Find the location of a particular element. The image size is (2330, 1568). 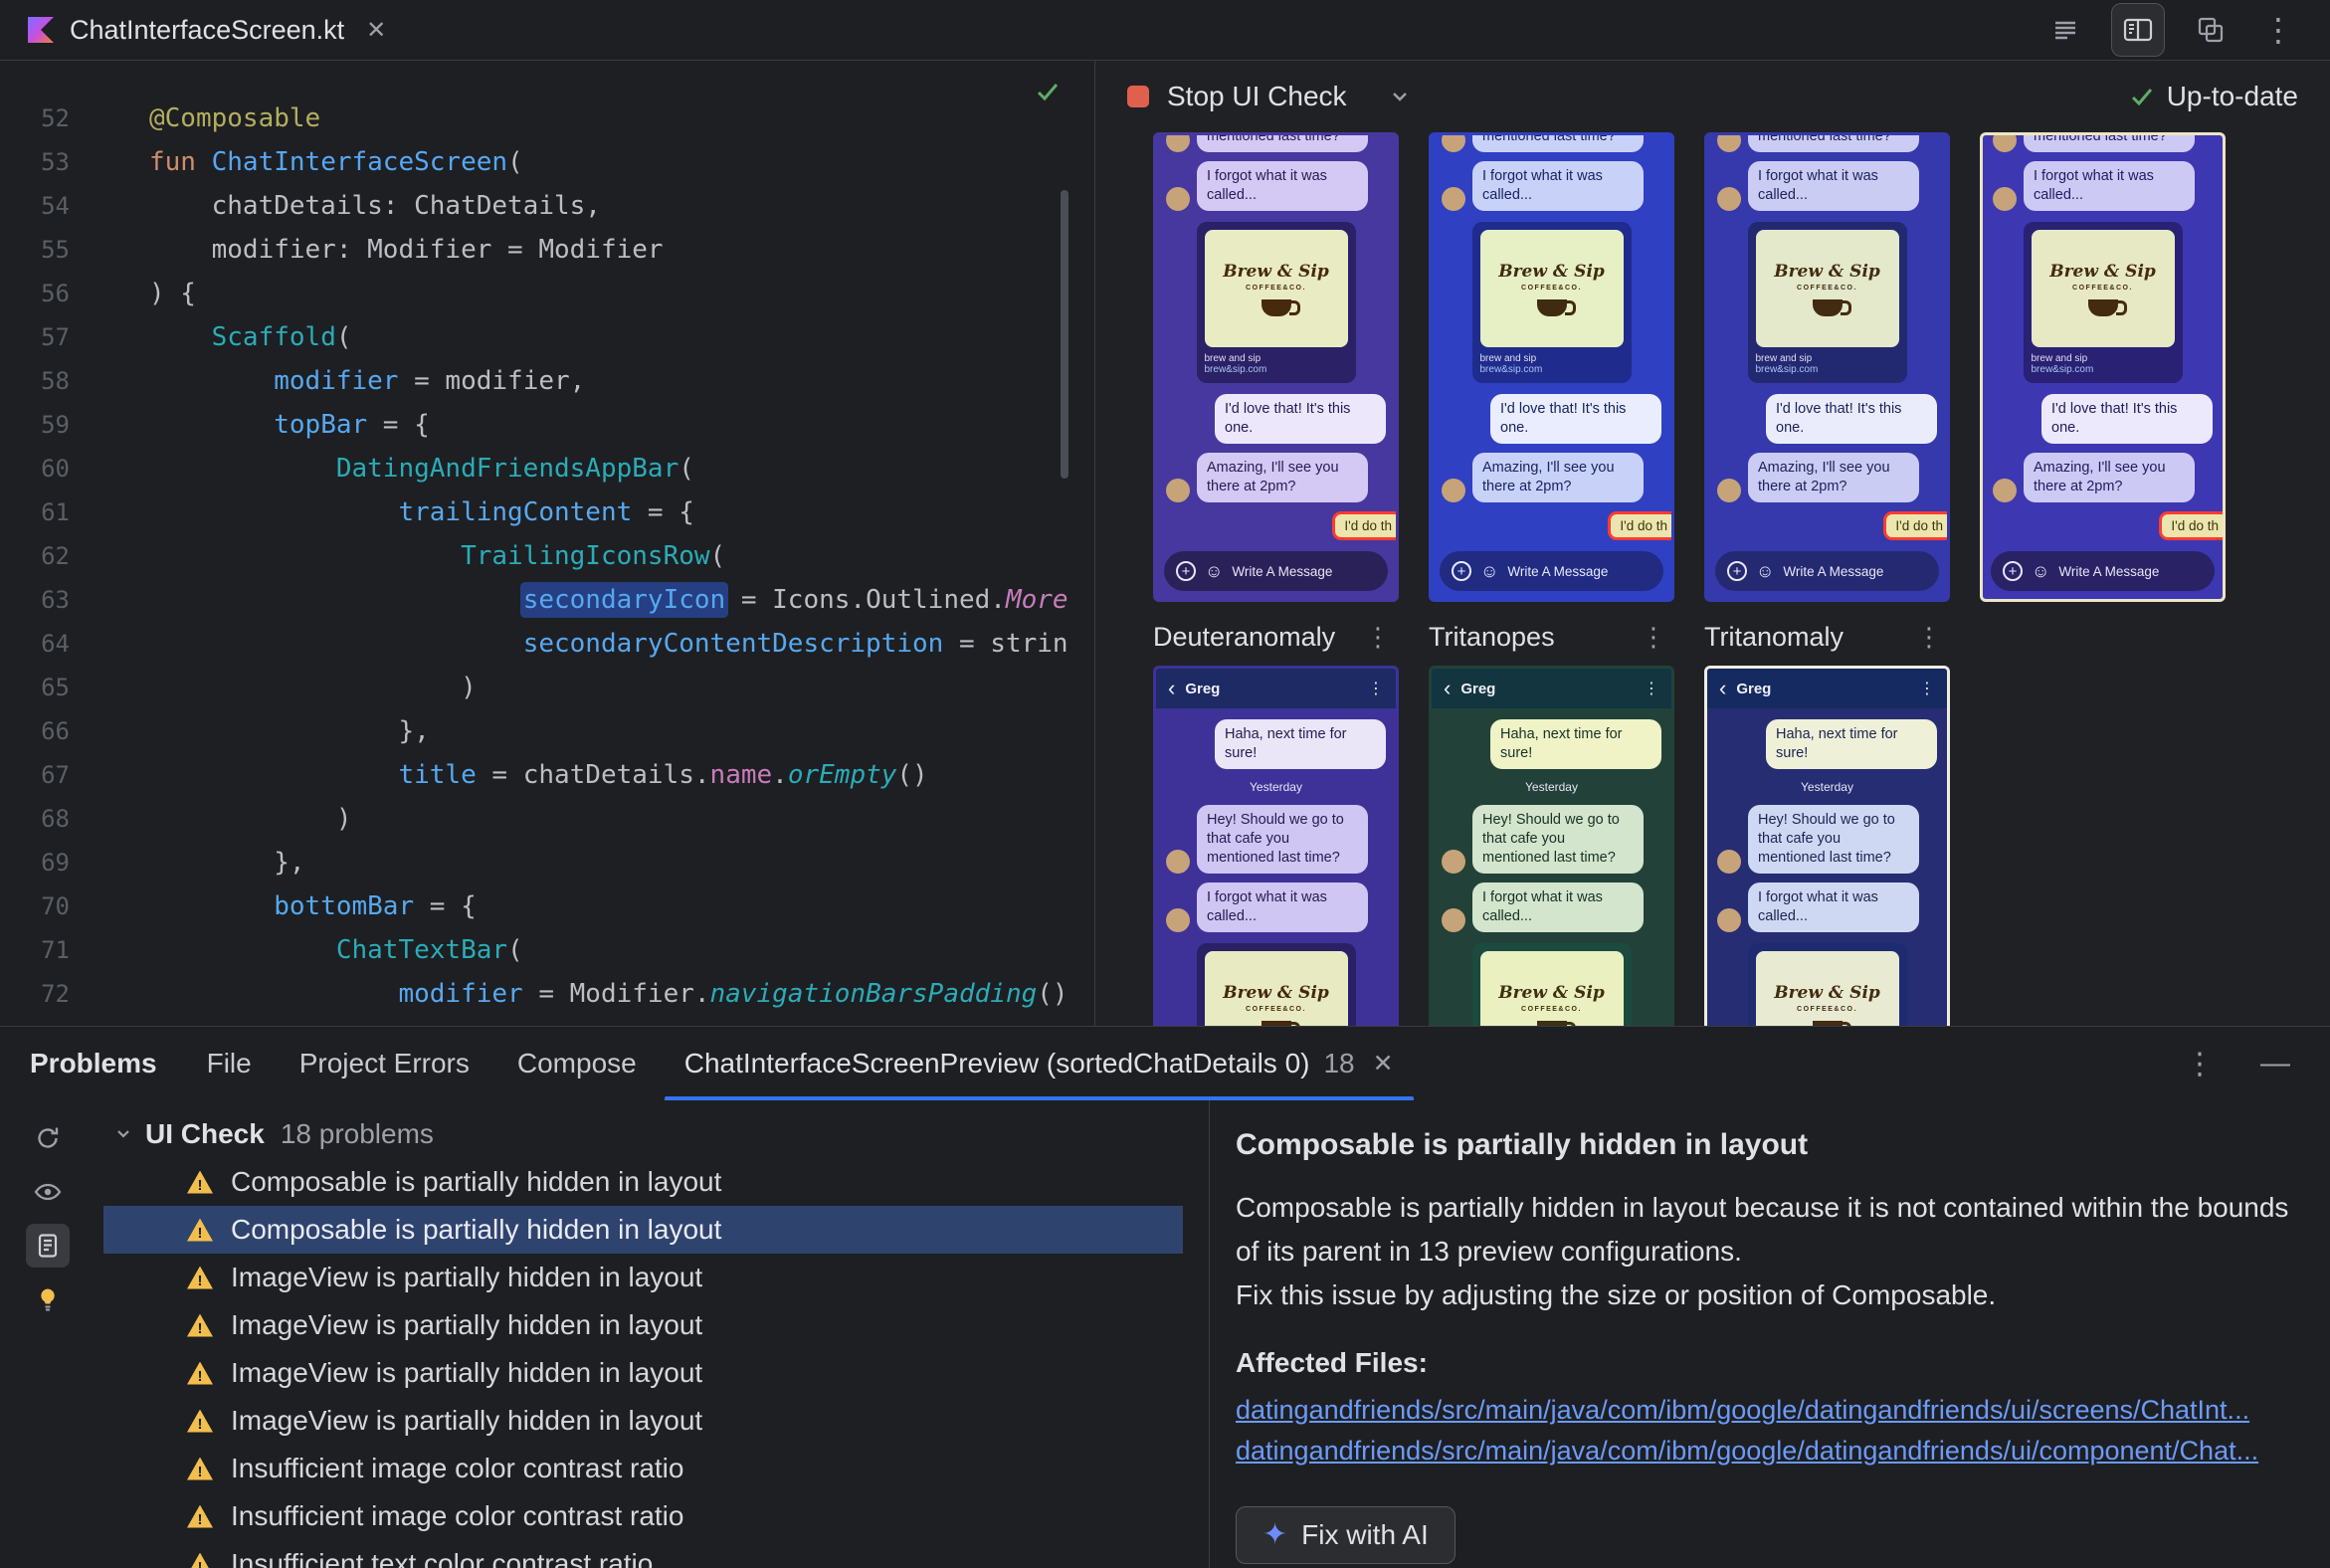

code-text: DatingAndFriendsAppBar( is located at coordinates (421, 468).